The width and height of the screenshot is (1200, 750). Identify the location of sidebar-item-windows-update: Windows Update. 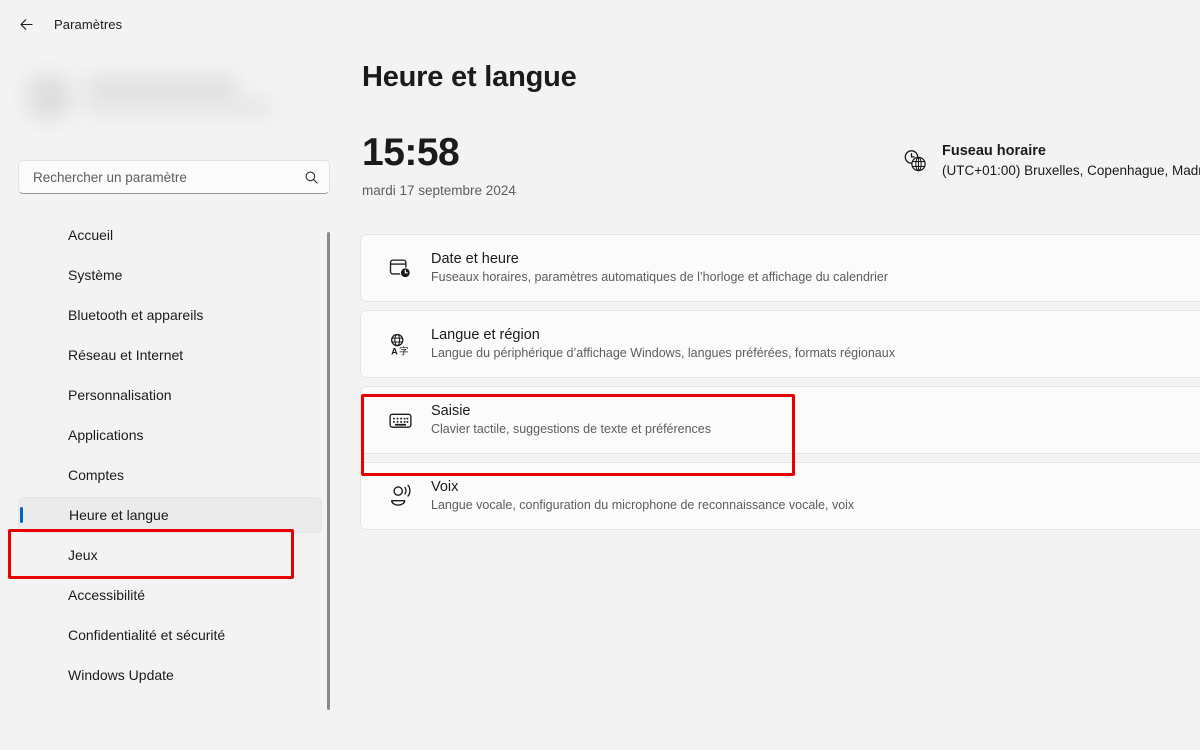
(170, 675).